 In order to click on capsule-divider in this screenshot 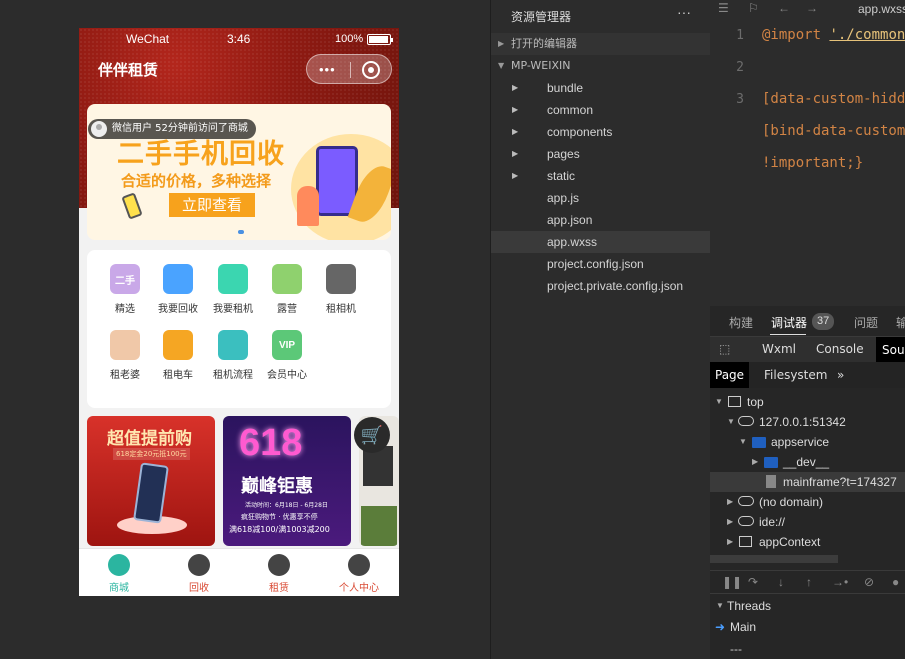, I will do `click(350, 70)`.